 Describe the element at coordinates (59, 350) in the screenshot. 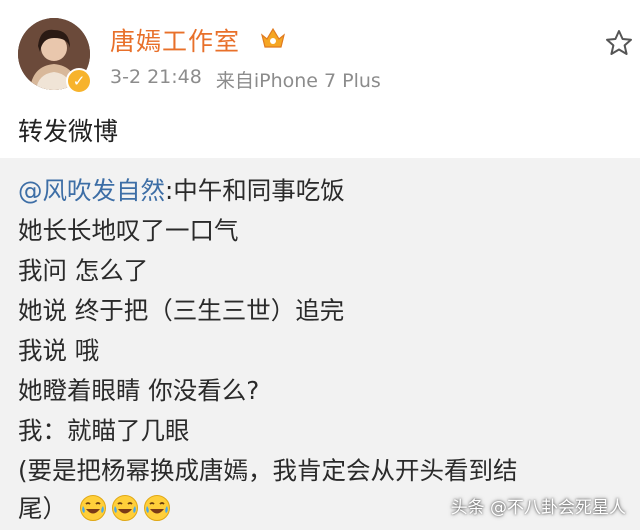

I see `repost-line: 我说 哦` at that location.